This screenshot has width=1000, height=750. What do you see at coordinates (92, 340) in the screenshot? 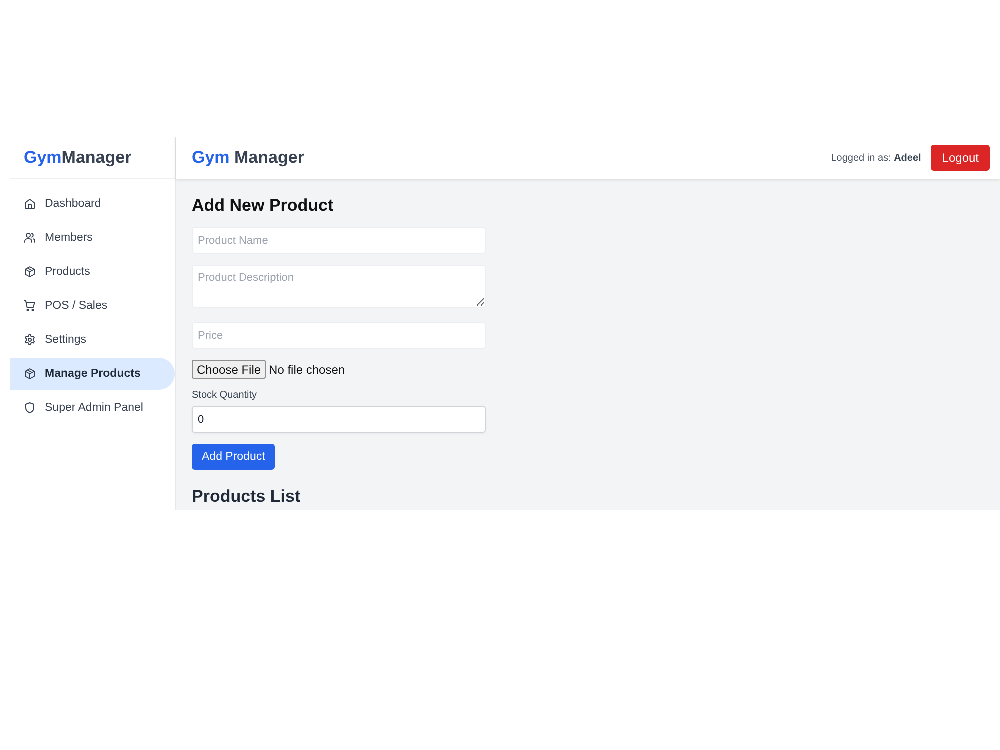
I see `nav-item: Settings` at bounding box center [92, 340].